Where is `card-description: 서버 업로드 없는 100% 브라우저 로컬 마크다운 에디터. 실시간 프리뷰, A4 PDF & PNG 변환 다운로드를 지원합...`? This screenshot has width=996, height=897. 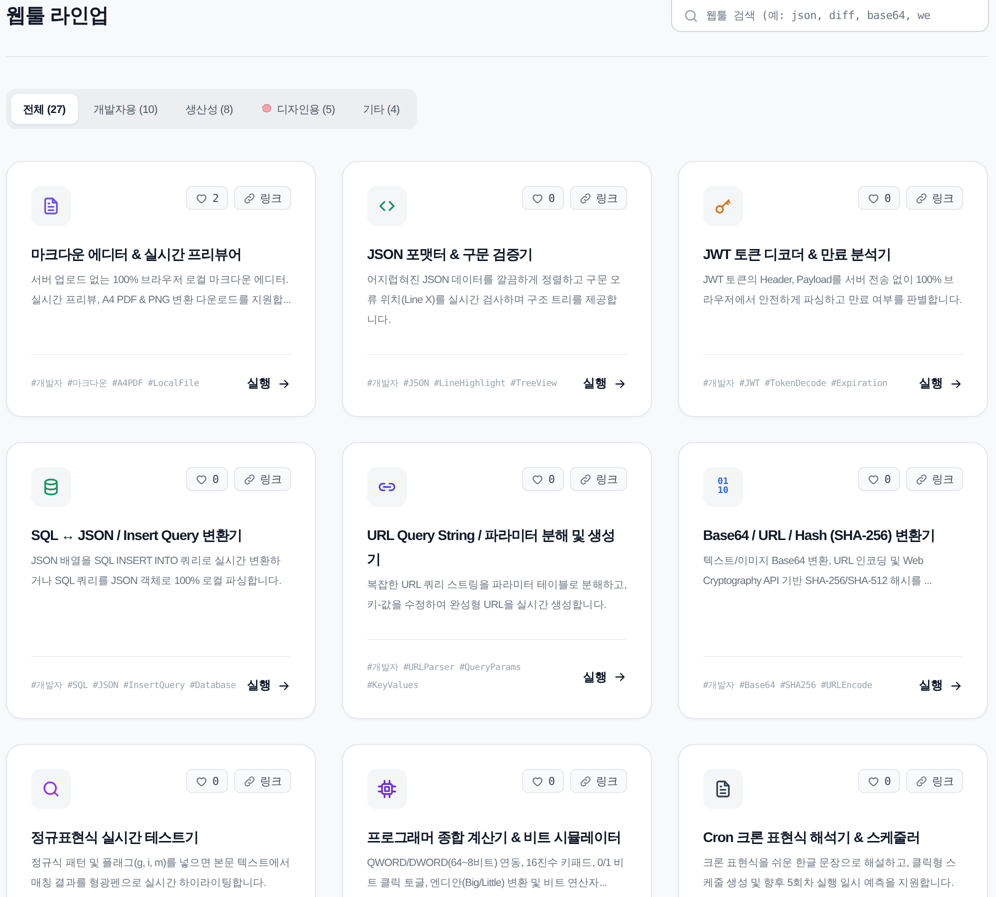 card-description: 서버 업로드 없는 100% 브라우저 로컬 마크다운 에디터. 실시간 프리뷰, A4 PDF & PNG 변환 다운로드를 지원합... is located at coordinates (161, 290).